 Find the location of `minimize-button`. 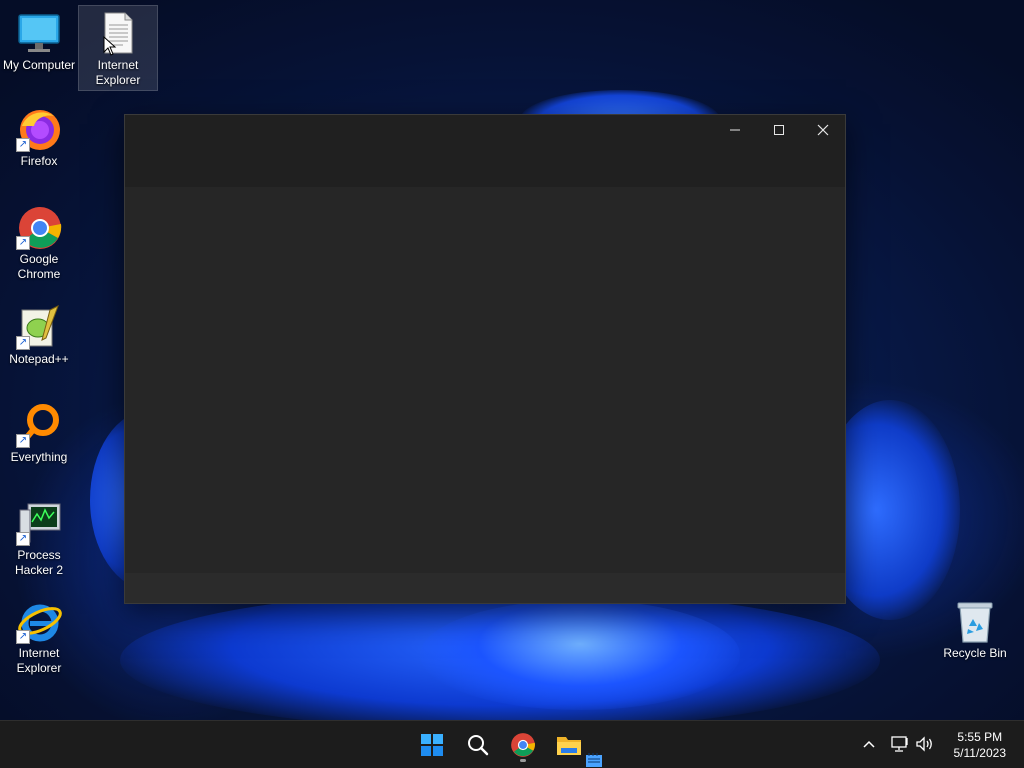

minimize-button is located at coordinates (735, 130).